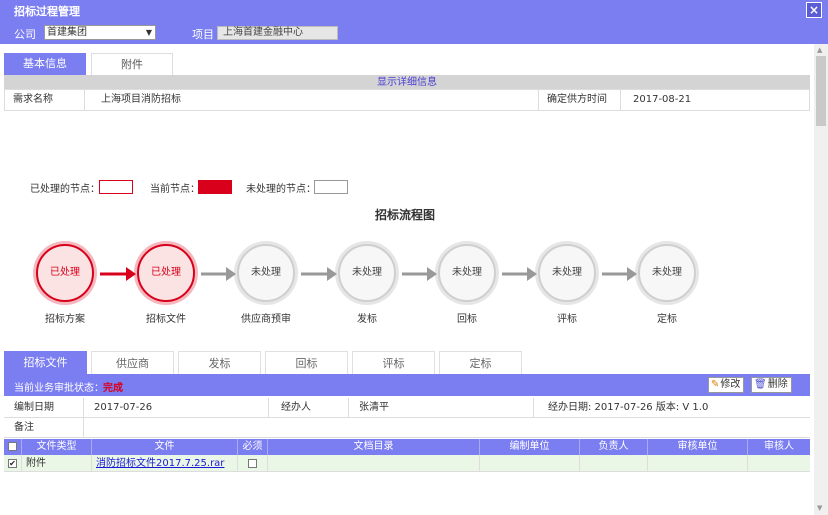 This screenshot has height=515, width=828. What do you see at coordinates (715, 384) in the screenshot?
I see `pencil-icon: ✎` at bounding box center [715, 384].